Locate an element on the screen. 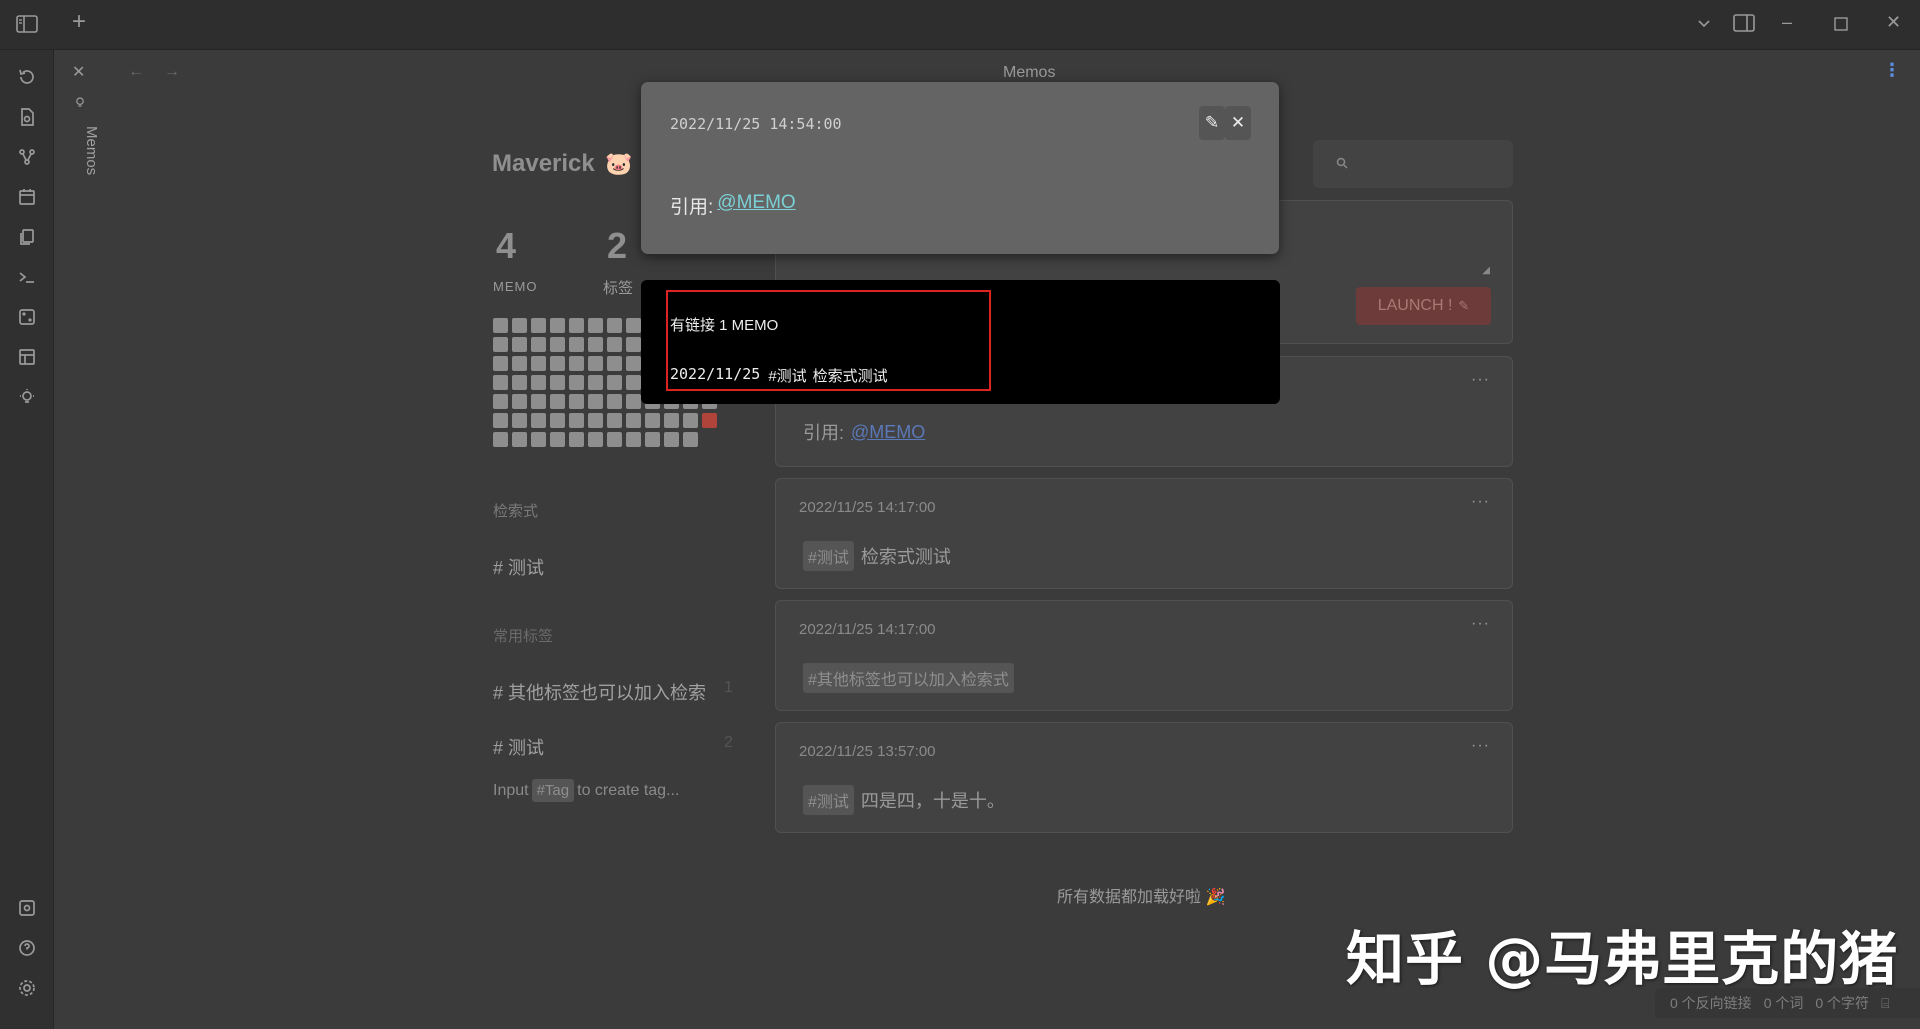  terminal-icon is located at coordinates (27, 277).